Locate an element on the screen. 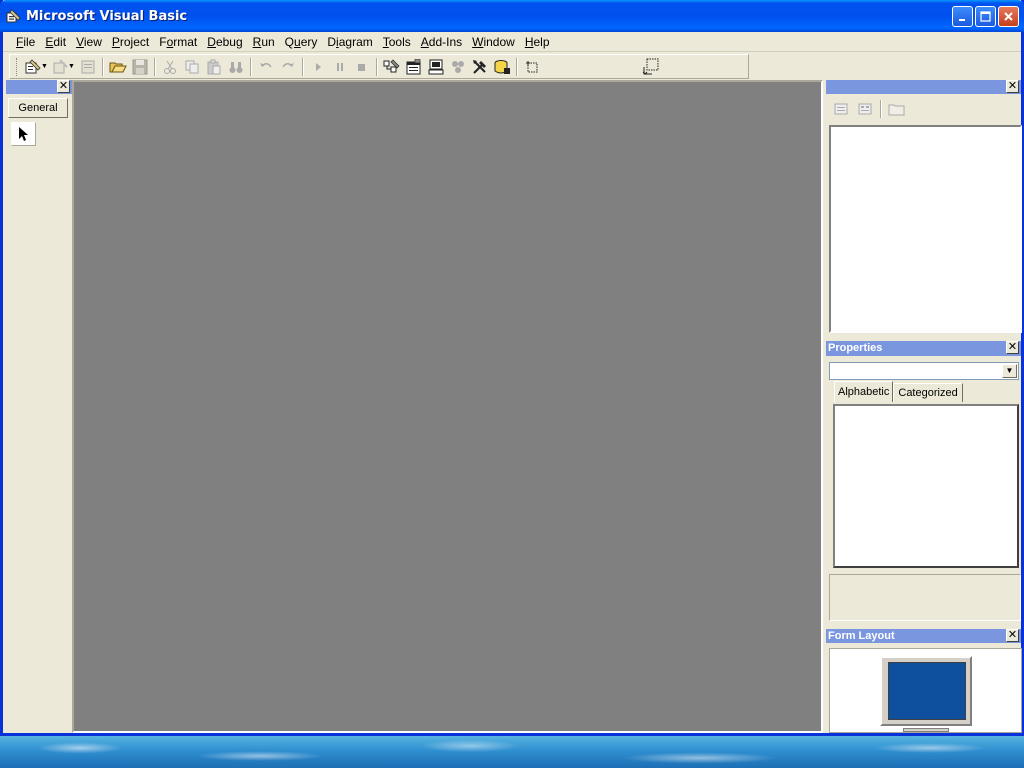  menu-add-ins: Add-Ins is located at coordinates (441, 42).